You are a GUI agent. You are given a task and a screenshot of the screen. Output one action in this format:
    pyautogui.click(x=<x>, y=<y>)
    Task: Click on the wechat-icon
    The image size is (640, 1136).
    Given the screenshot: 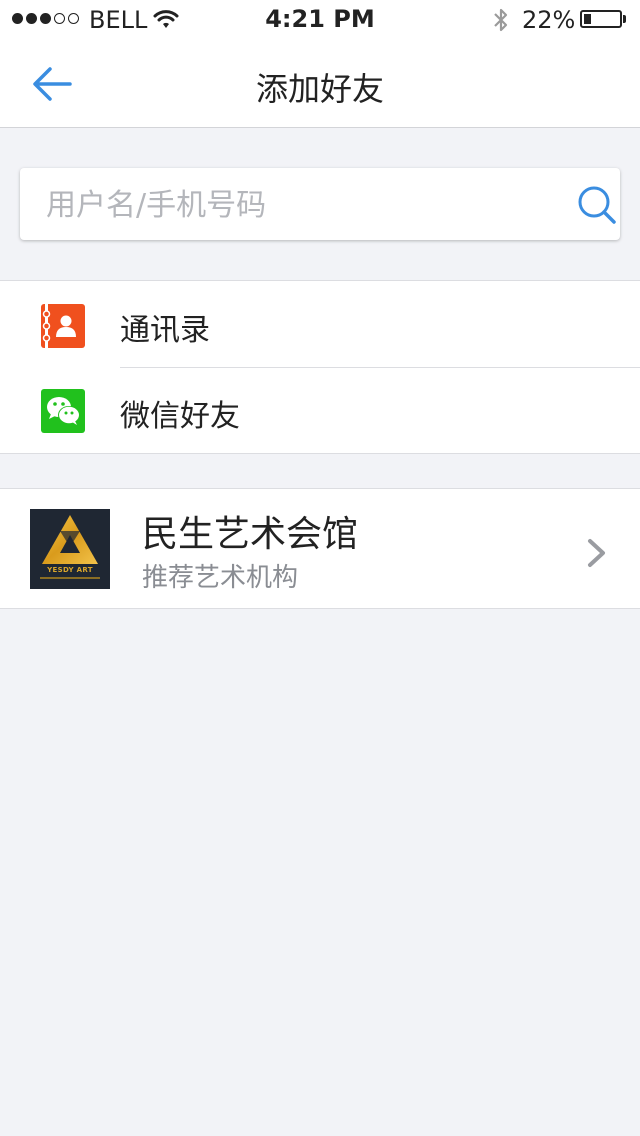 What is the action you would take?
    pyautogui.click(x=63, y=411)
    